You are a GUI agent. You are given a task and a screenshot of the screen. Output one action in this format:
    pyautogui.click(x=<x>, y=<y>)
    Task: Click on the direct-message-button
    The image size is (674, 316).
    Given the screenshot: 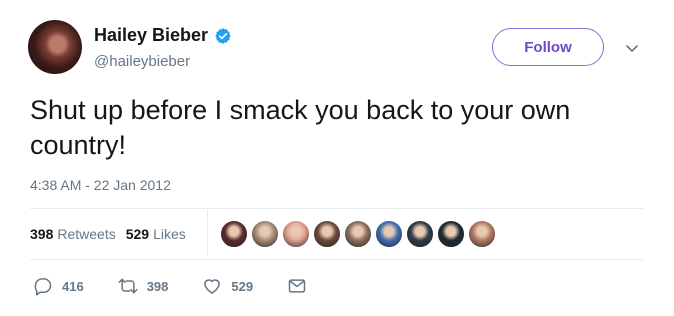 What is the action you would take?
    pyautogui.click(x=297, y=286)
    